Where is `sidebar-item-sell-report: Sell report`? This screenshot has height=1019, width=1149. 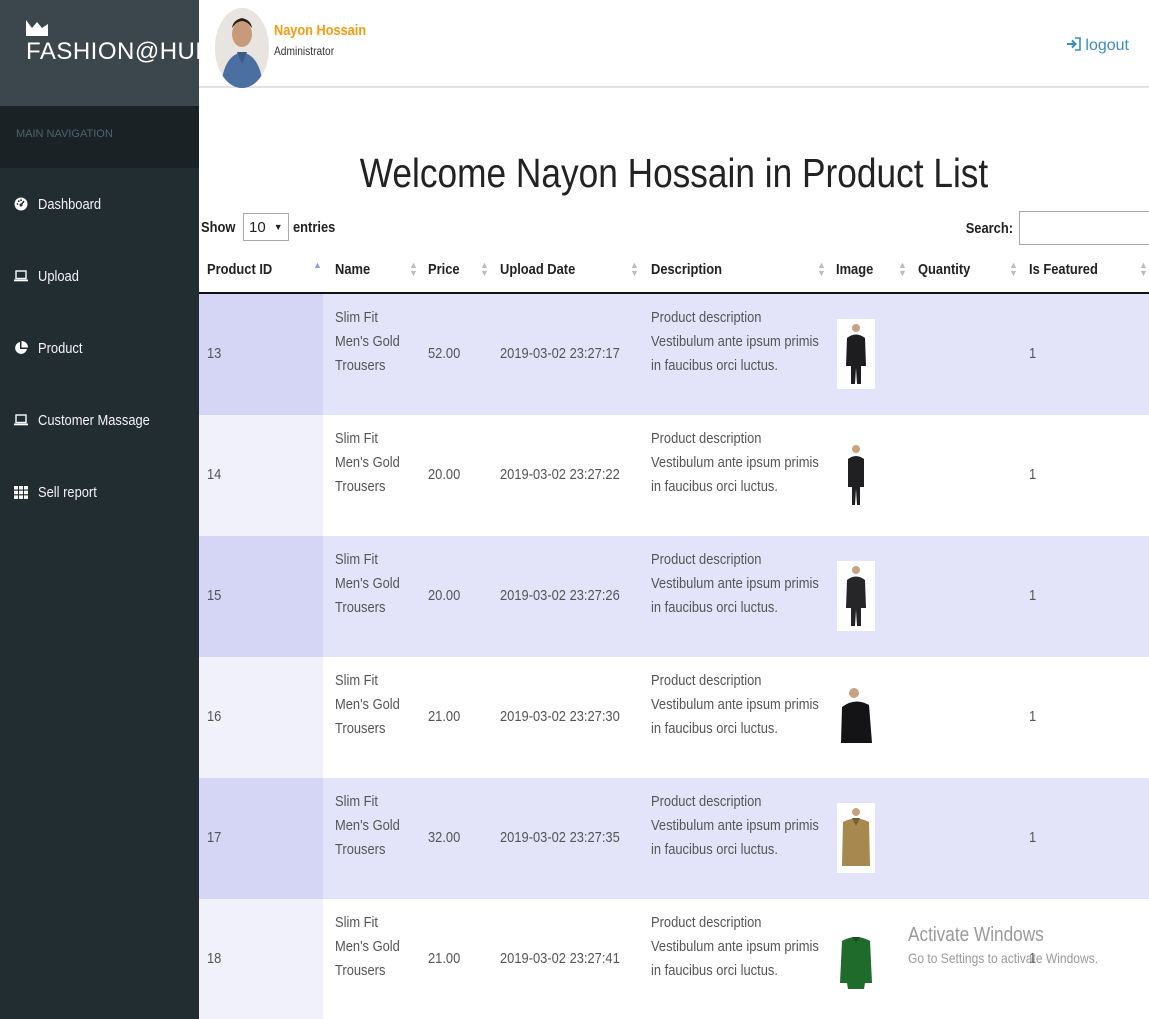 sidebar-item-sell-report: Sell report is located at coordinates (99, 492).